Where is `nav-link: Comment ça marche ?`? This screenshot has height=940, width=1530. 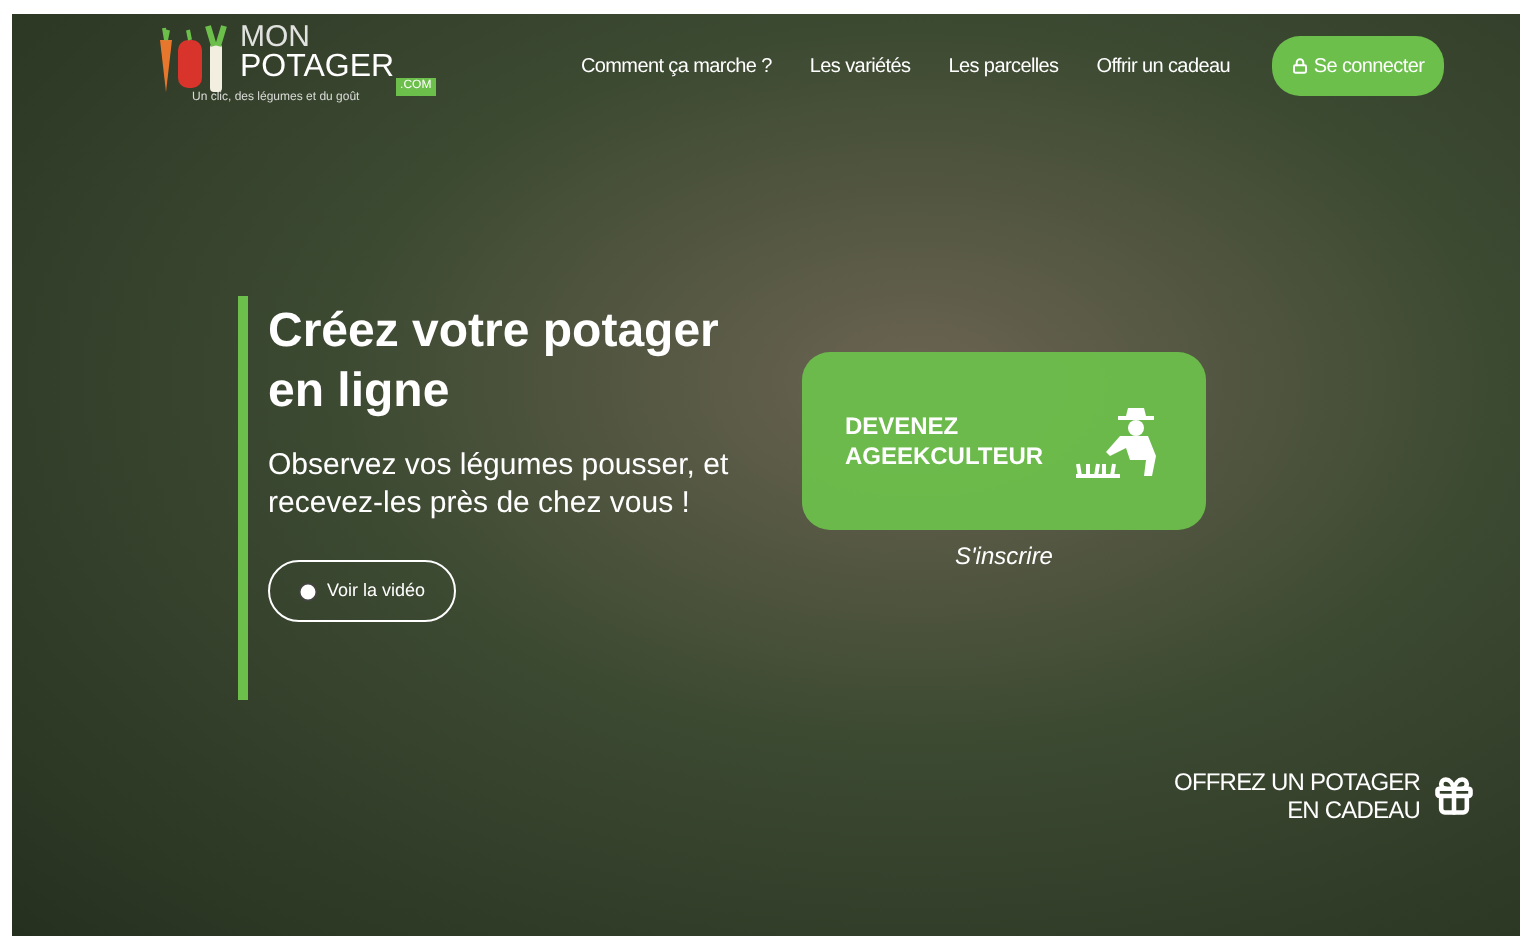 nav-link: Comment ça marche ? is located at coordinates (676, 66).